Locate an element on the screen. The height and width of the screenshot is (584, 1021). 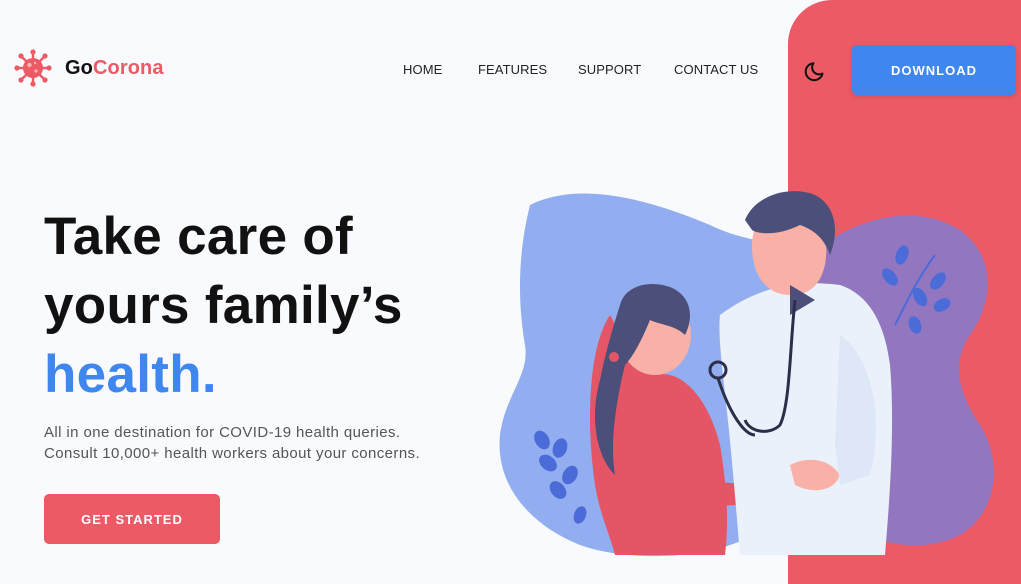
nav-item-support: SUPPORT is located at coordinates (609, 69).